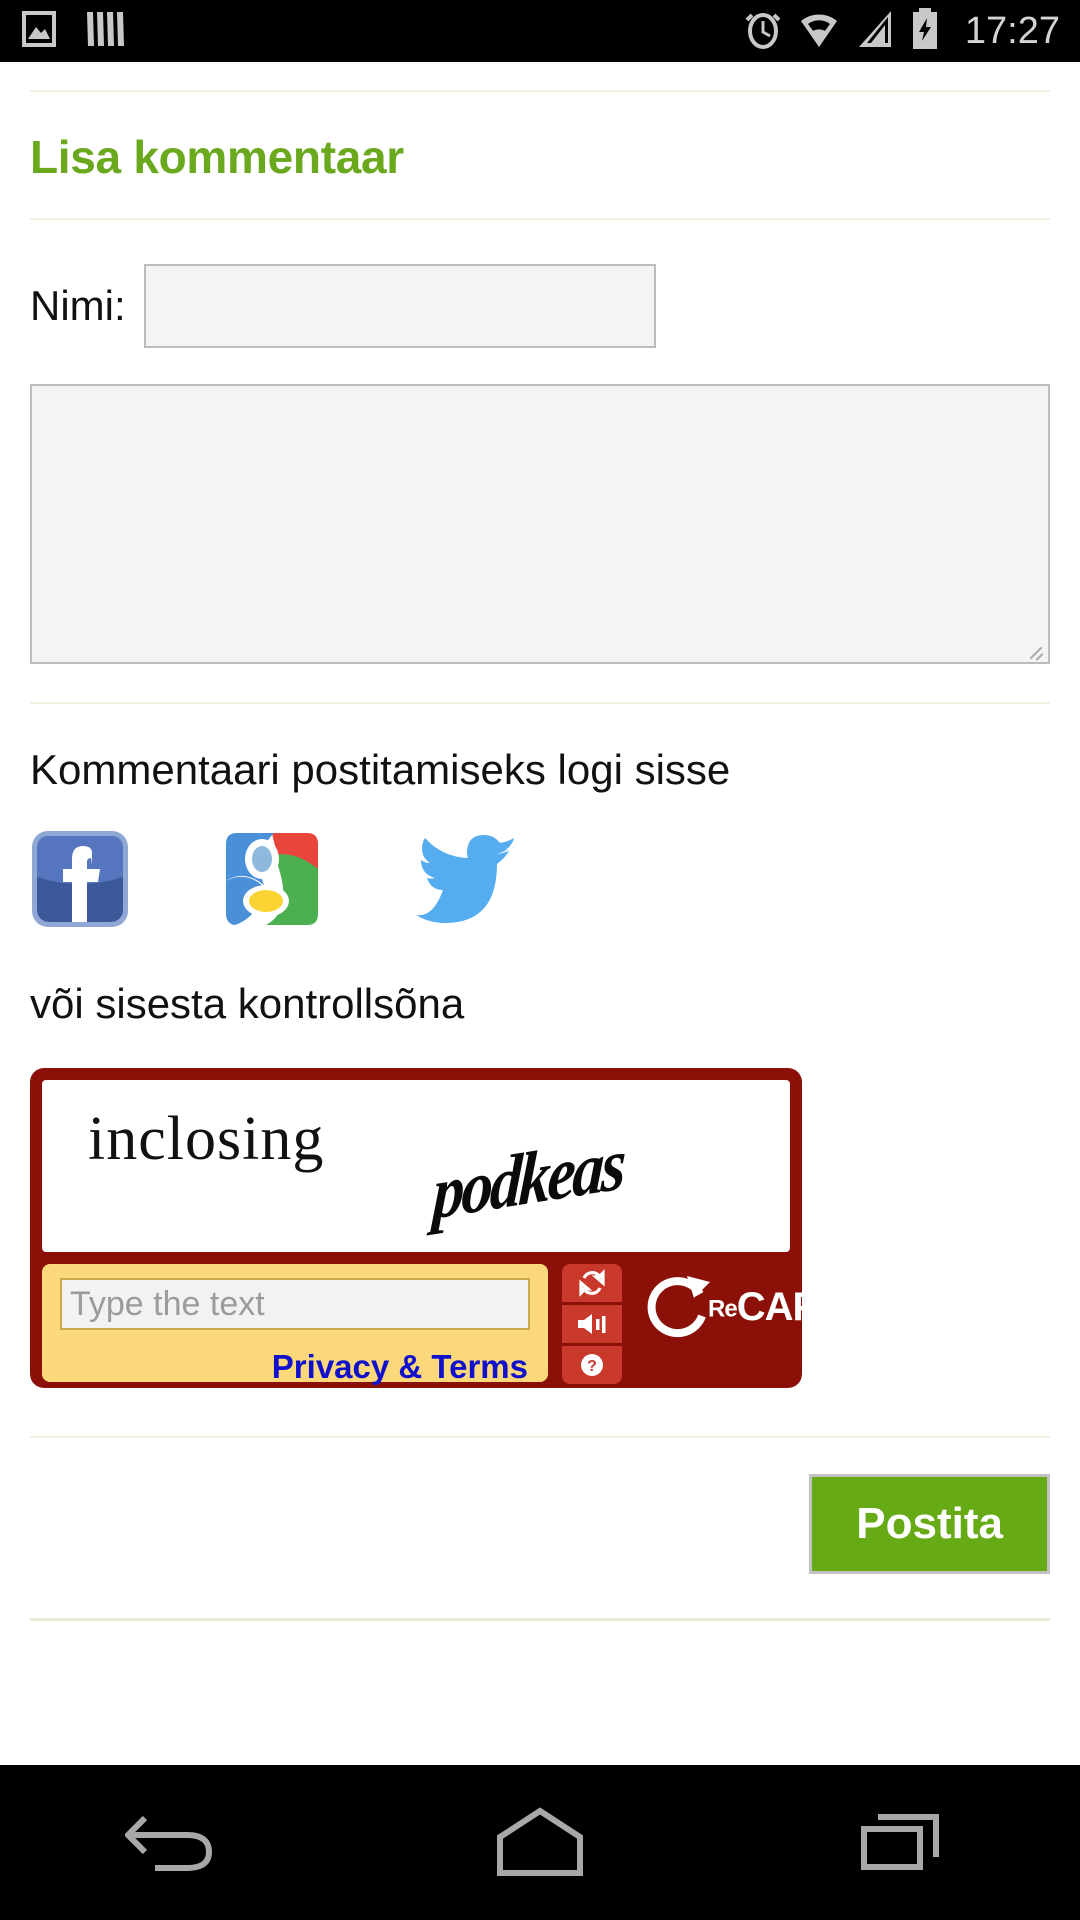 This screenshot has height=1920, width=1080. I want to click on recaptcha-logo: ReCAPTCHA™, so click(790, 1307).